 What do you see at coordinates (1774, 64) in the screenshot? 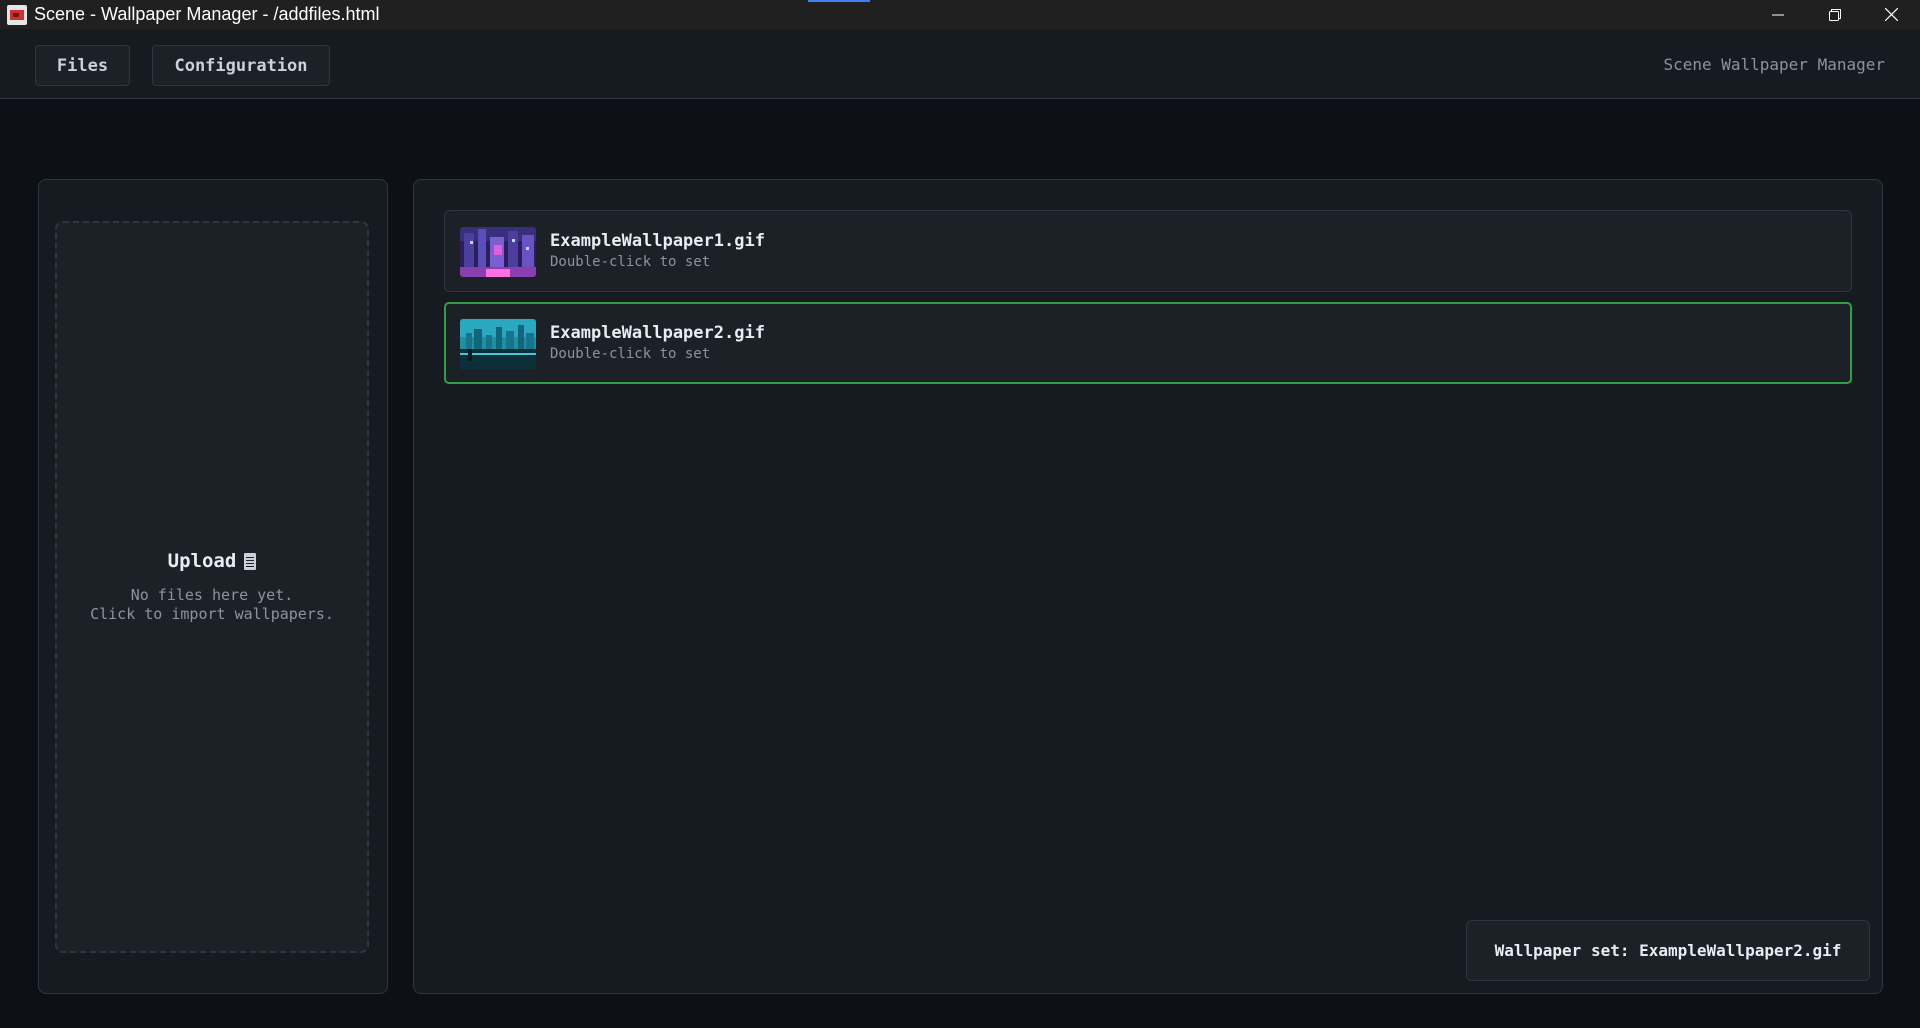
I see `brand-label: Scene Wallpaper Manager` at bounding box center [1774, 64].